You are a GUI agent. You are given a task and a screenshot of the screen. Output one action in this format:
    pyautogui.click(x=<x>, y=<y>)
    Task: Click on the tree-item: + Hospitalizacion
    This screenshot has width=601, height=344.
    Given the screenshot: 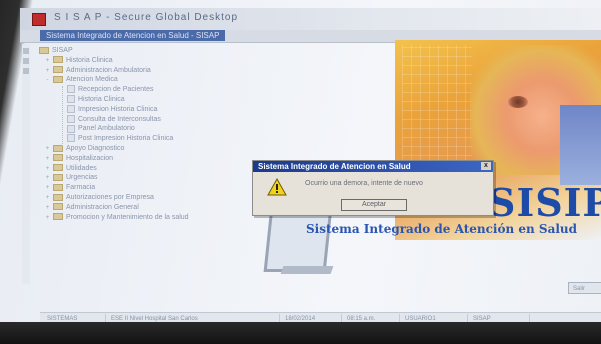 What is the action you would take?
    pyautogui.click(x=150, y=159)
    